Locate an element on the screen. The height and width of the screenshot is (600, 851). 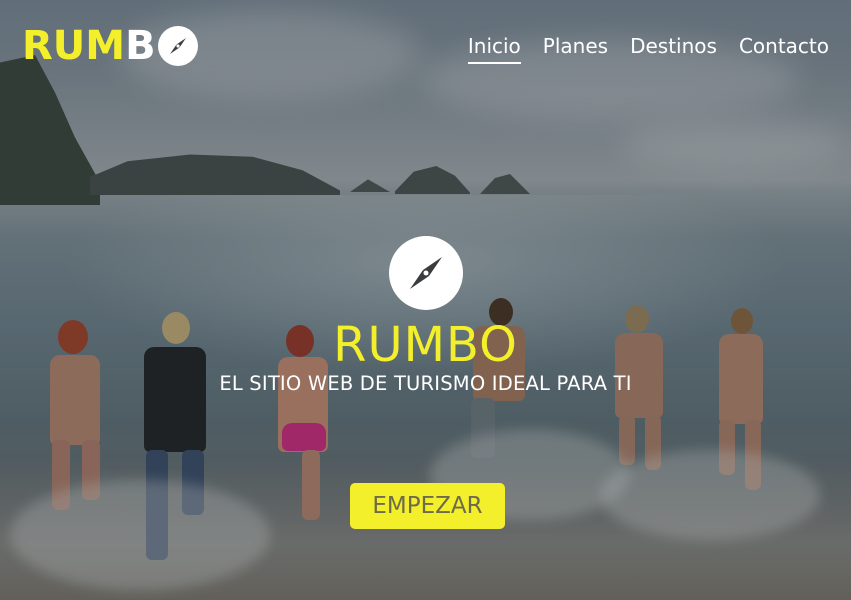
hero-title: RUMBO is located at coordinates (425, 345).